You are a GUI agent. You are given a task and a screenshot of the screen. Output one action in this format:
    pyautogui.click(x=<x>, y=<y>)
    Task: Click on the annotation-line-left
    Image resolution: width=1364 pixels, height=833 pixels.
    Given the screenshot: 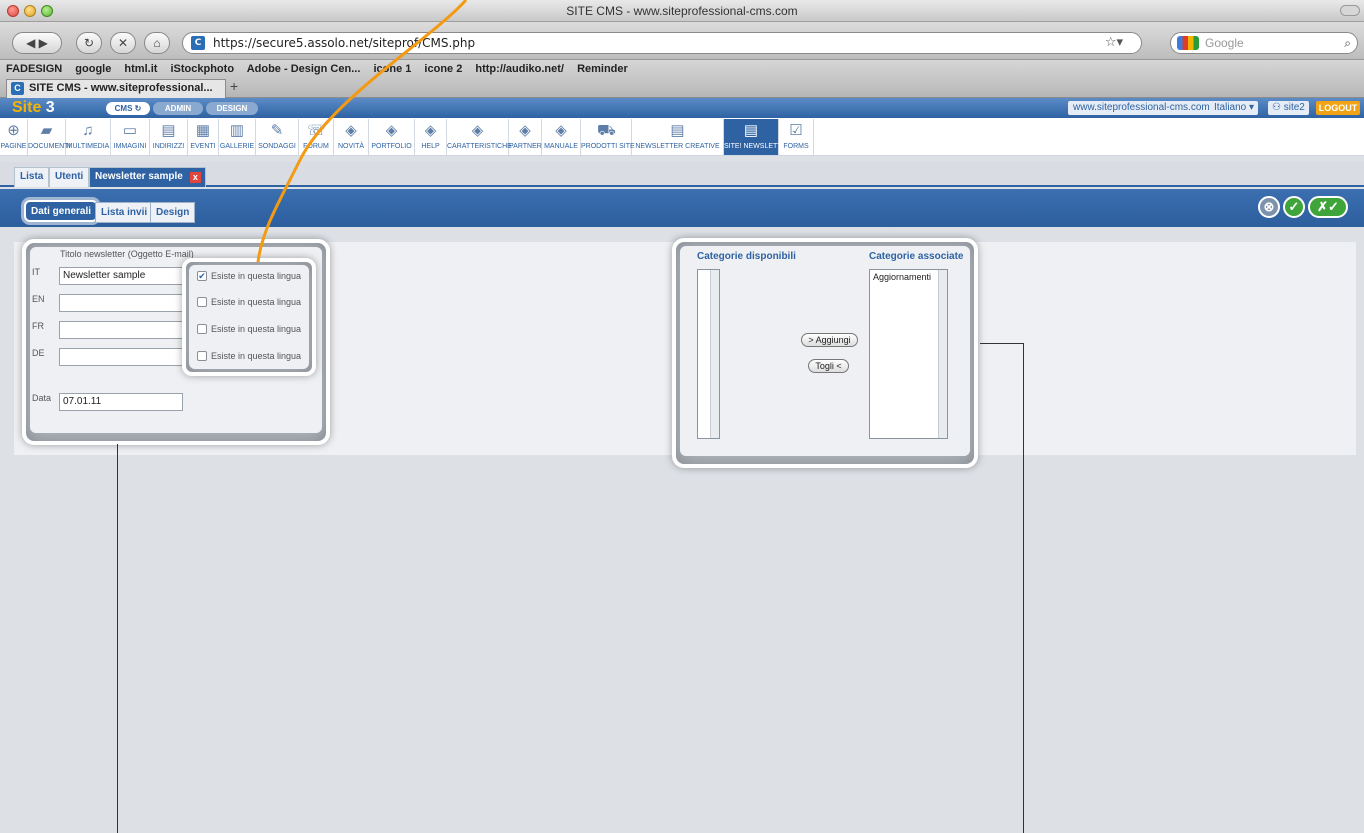 What is the action you would take?
    pyautogui.click(x=117, y=638)
    